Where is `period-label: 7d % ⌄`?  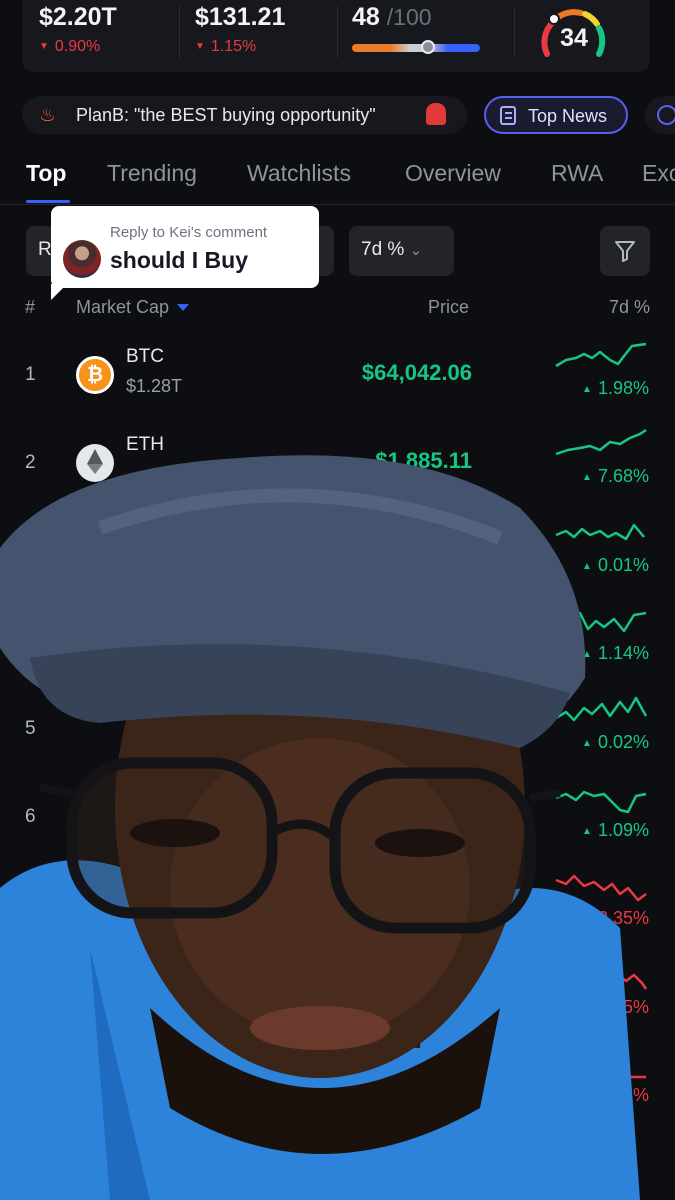 period-label: 7d % ⌄ is located at coordinates (391, 250).